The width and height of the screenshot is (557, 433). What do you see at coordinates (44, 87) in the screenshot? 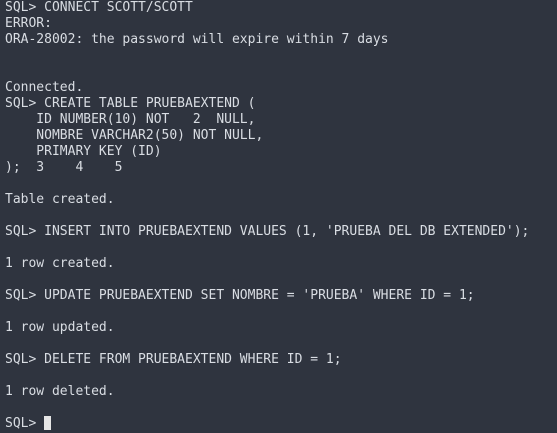
I see `output-line: Connected.` at bounding box center [44, 87].